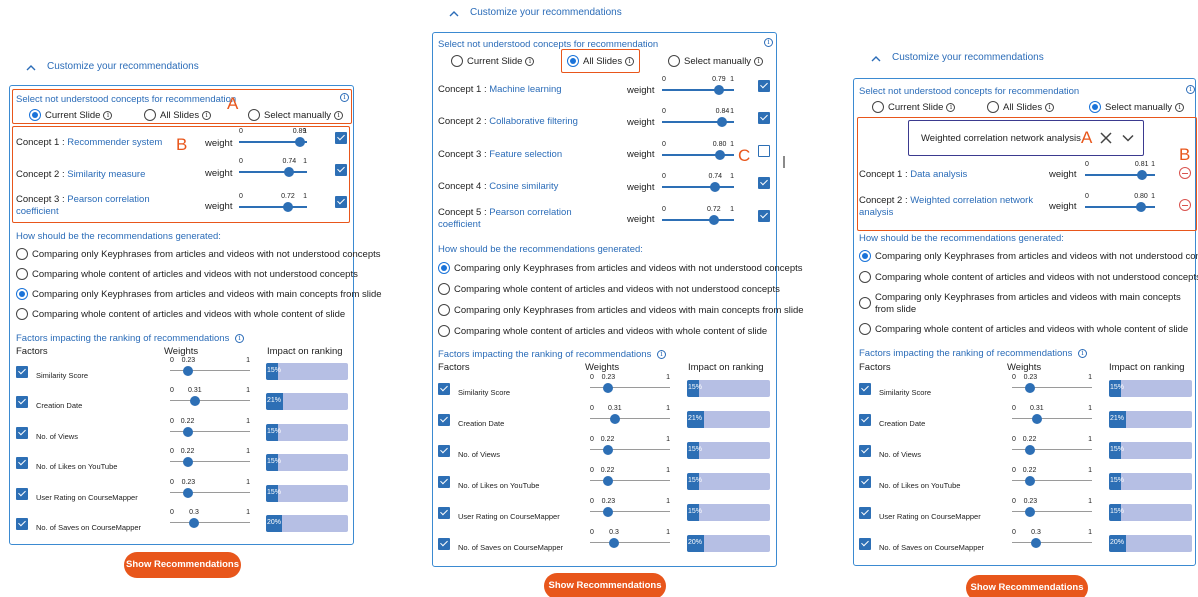  Describe the element at coordinates (698, 151) in the screenshot. I see `concept-weight-slider: 0 1 0.80` at that location.